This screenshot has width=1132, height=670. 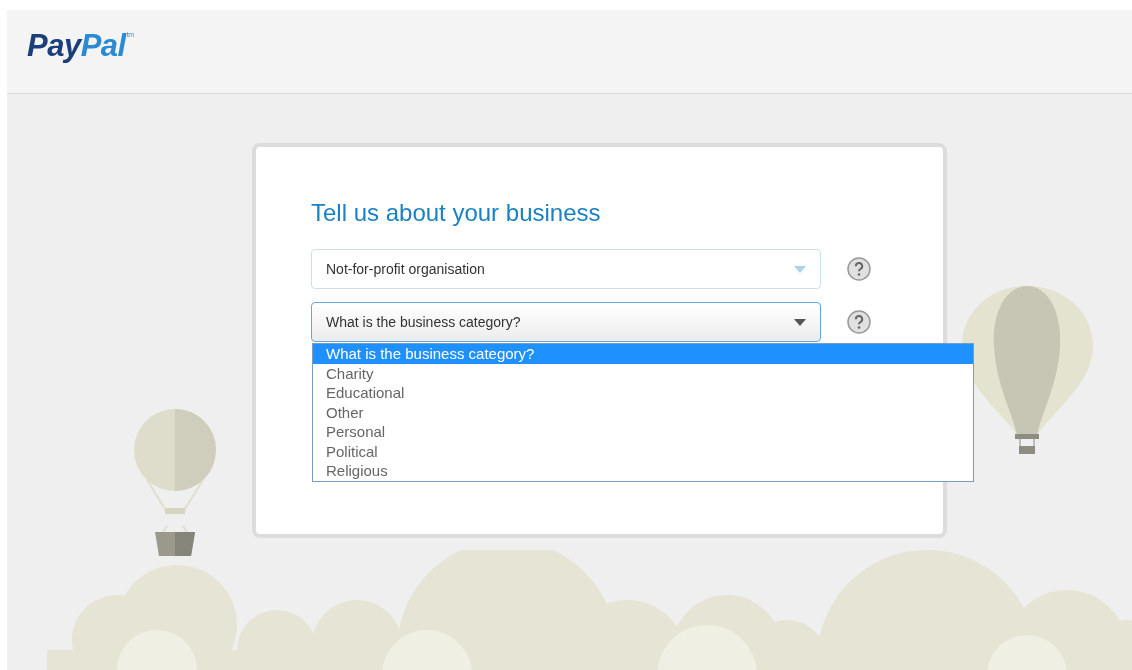 What do you see at coordinates (643, 354) in the screenshot?
I see `dropdown-option: What is the business category?` at bounding box center [643, 354].